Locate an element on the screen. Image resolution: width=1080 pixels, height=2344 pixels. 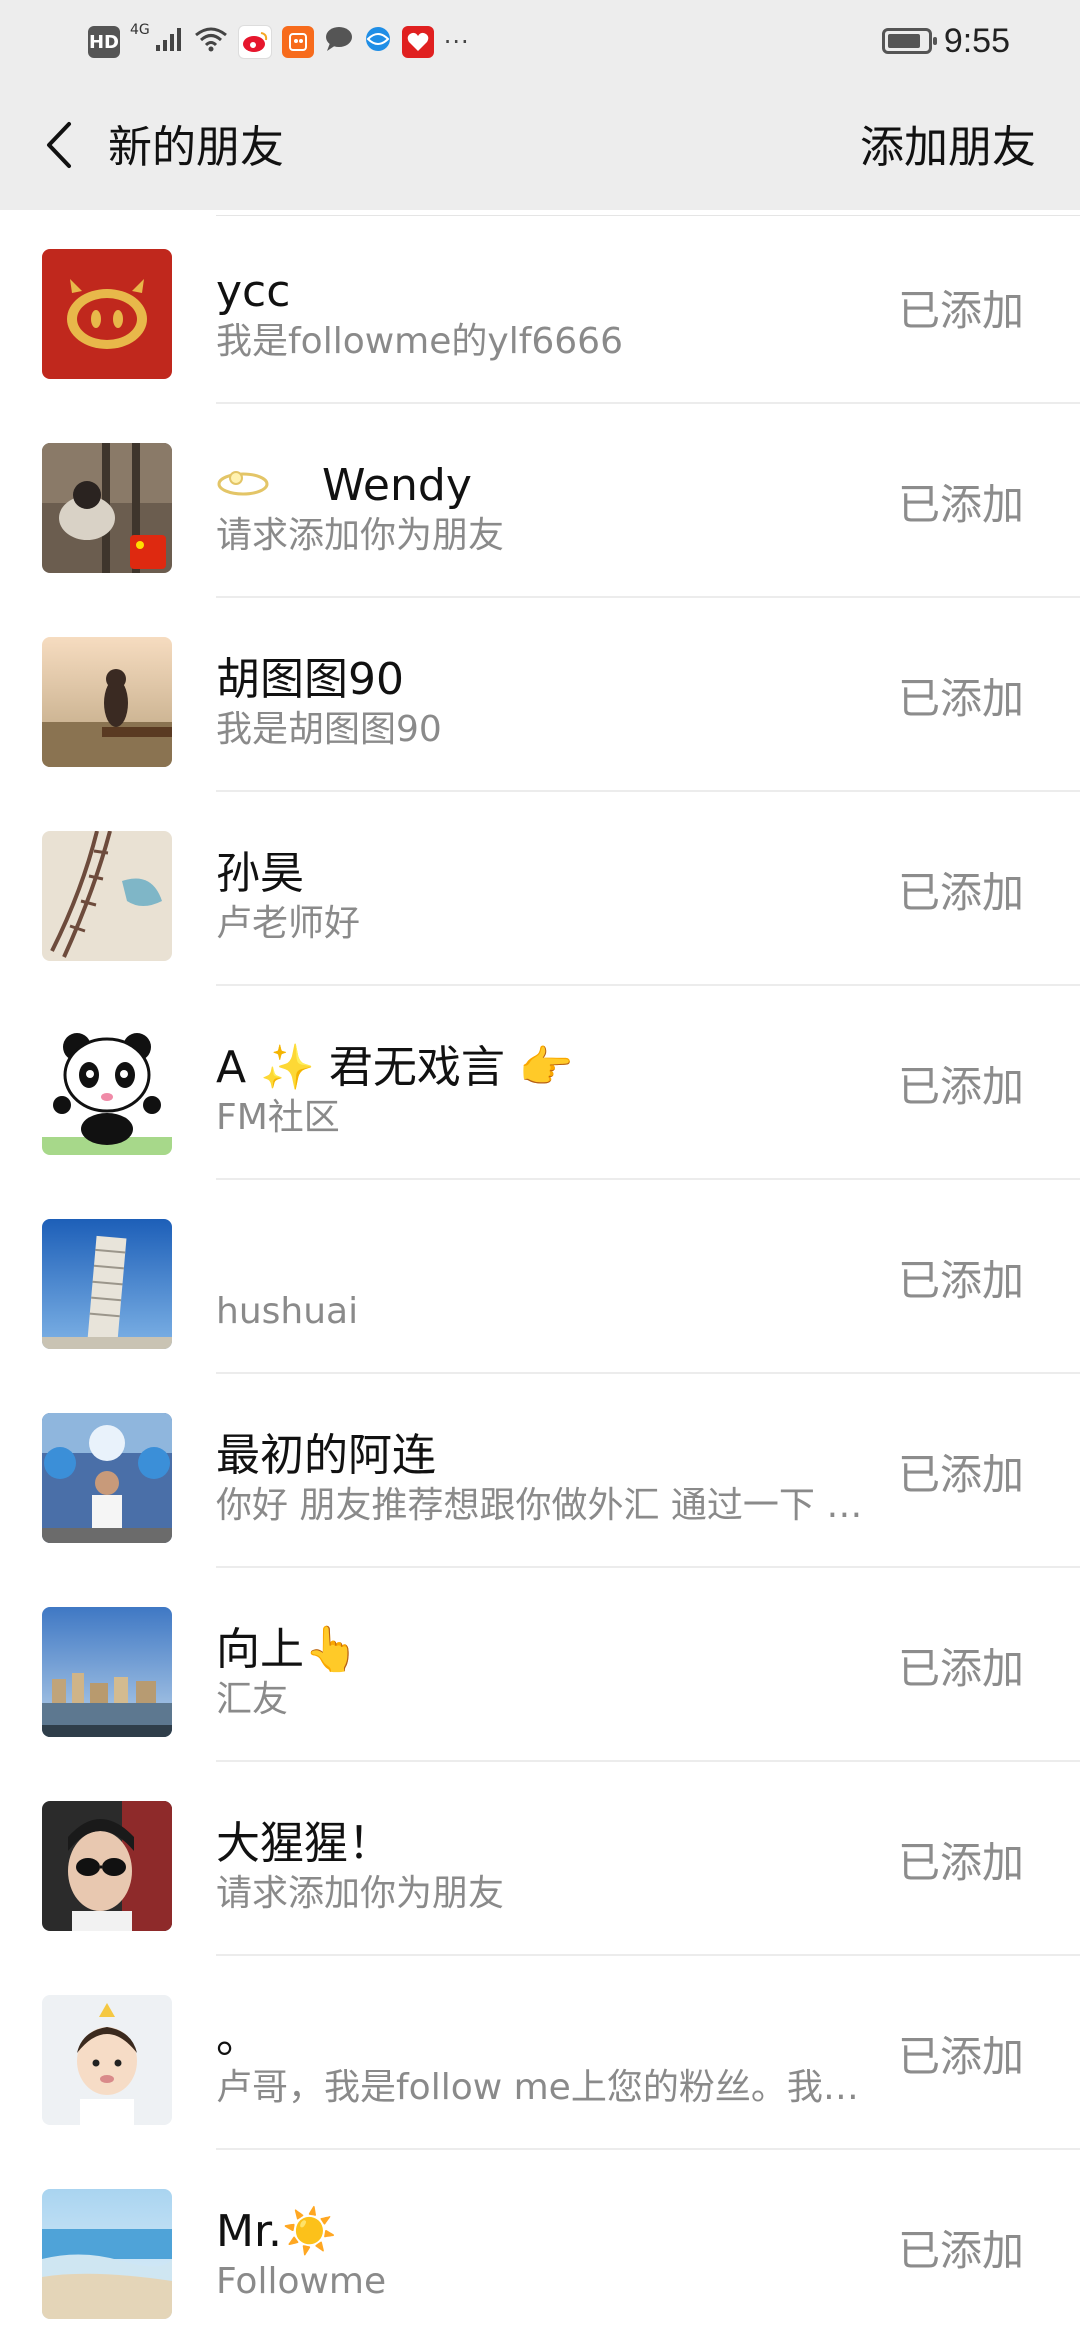
kuaikan-icon is located at coordinates (297, 42).